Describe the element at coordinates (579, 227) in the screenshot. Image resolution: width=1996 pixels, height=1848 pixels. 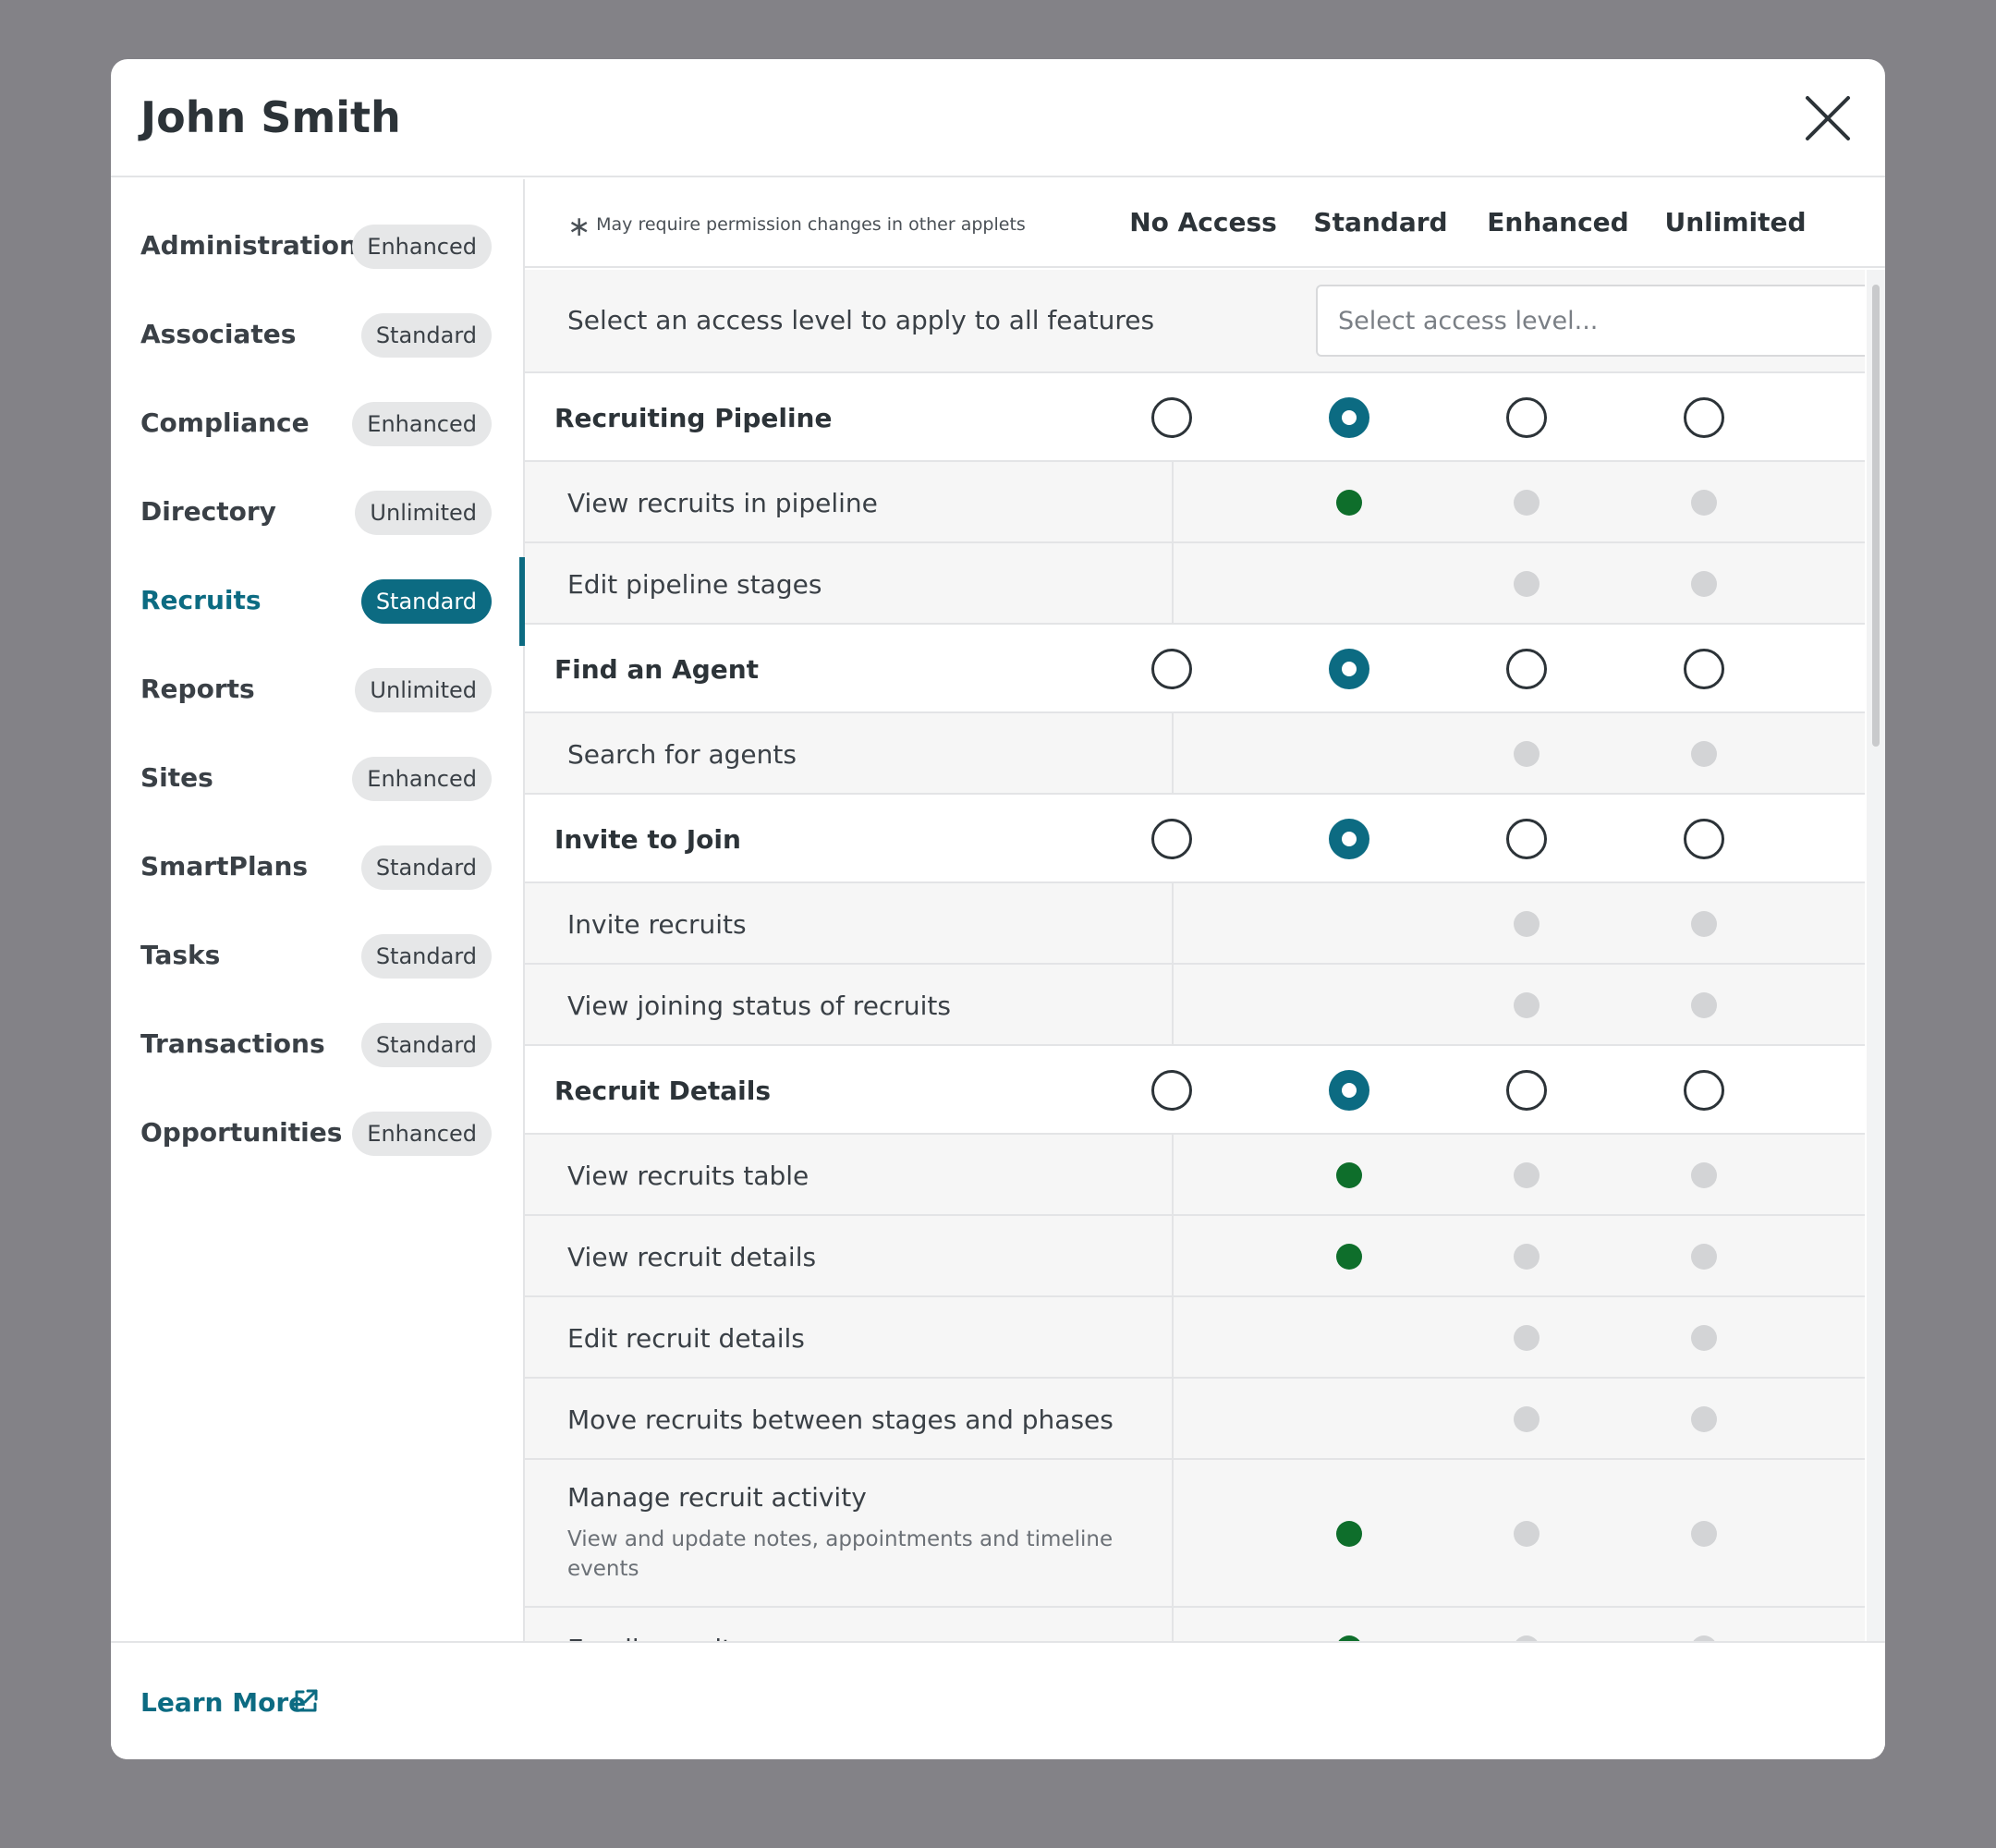
I see `asterisk-icon: ∗` at that location.